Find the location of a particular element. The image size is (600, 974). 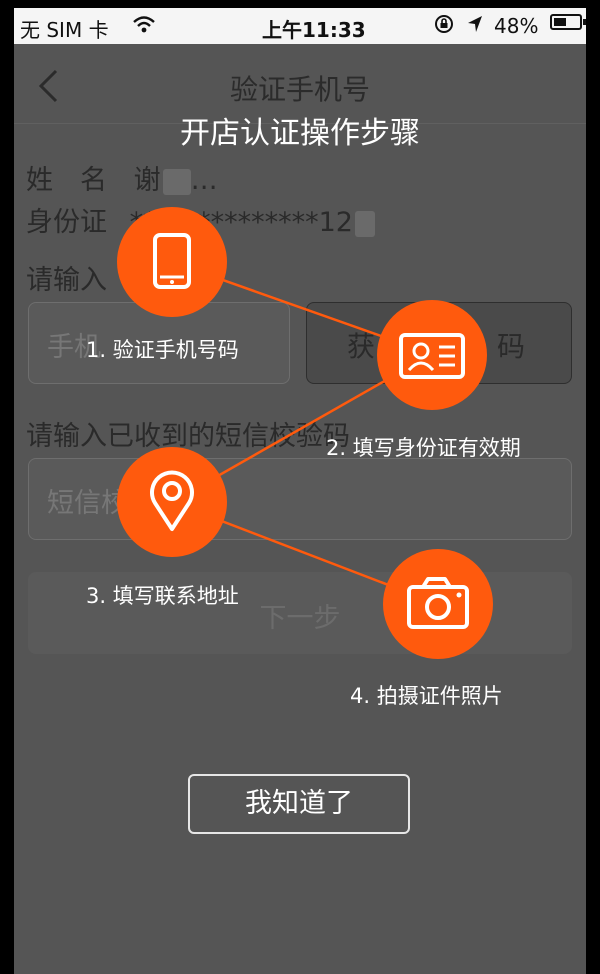

phone-prompt: 请输入 is located at coordinates (66, 280).